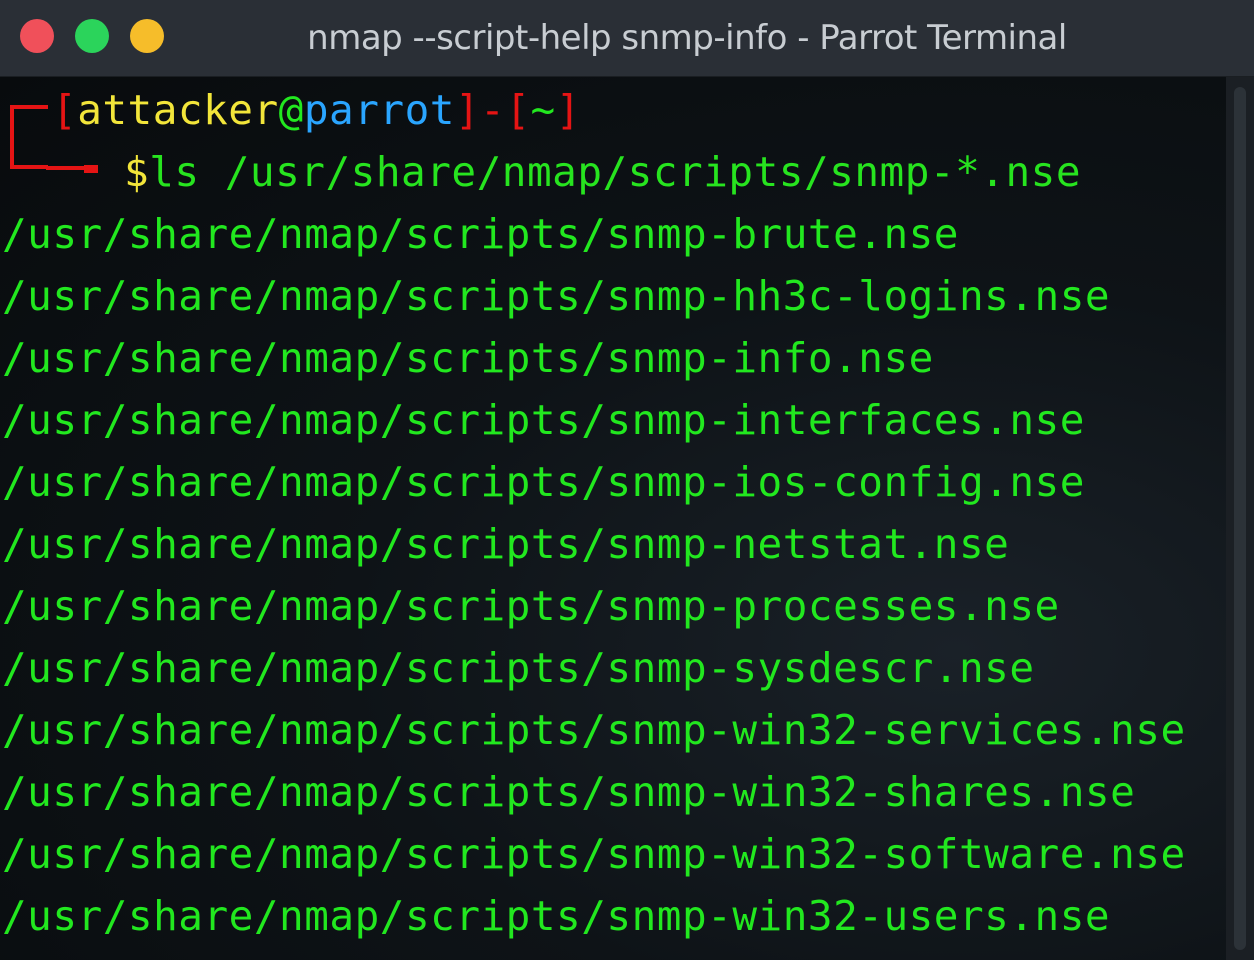  I want to click on prompt-dir-open: [, so click(518, 110).